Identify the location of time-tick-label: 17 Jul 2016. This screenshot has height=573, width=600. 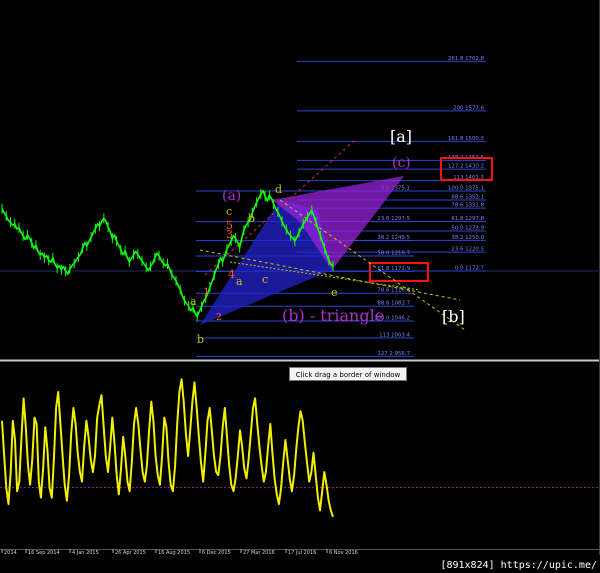
(302, 553).